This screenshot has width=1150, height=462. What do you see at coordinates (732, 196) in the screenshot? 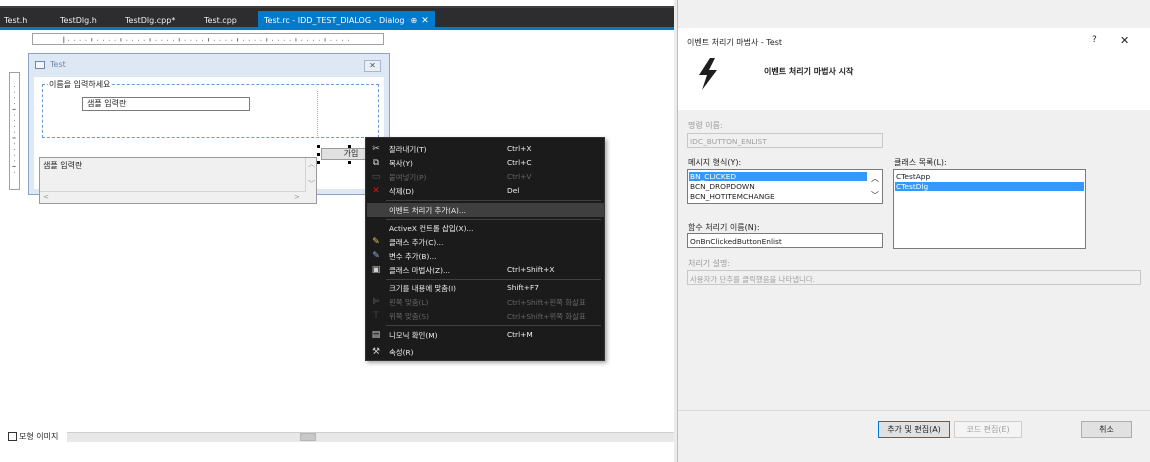
I see `list-item: BCN_HOTITEMCHANGE` at bounding box center [732, 196].